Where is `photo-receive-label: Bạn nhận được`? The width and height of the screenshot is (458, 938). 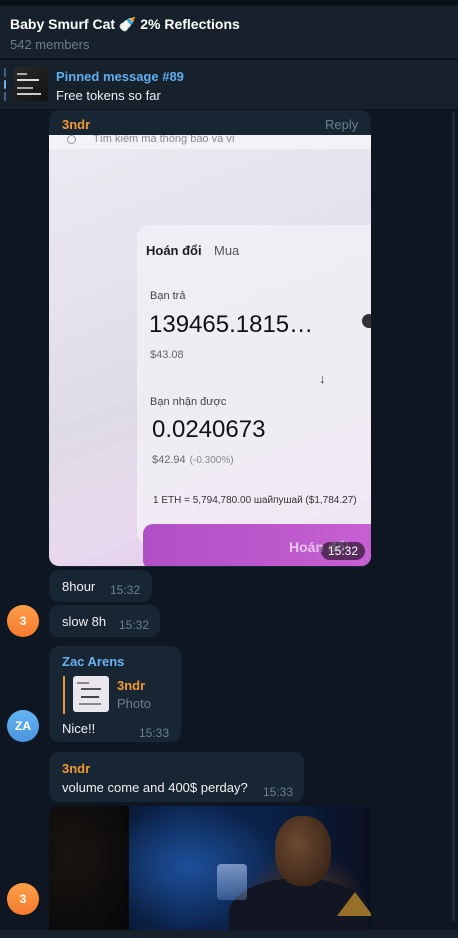
photo-receive-label: Bạn nhận được is located at coordinates (188, 402).